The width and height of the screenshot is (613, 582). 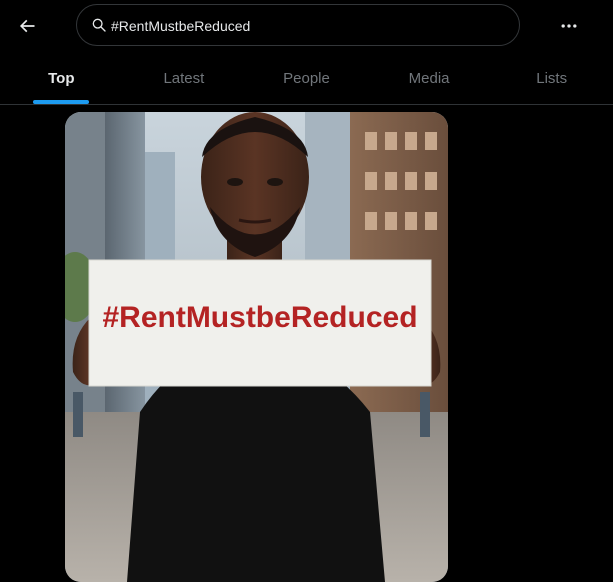 I want to click on search-box, so click(x=298, y=25).